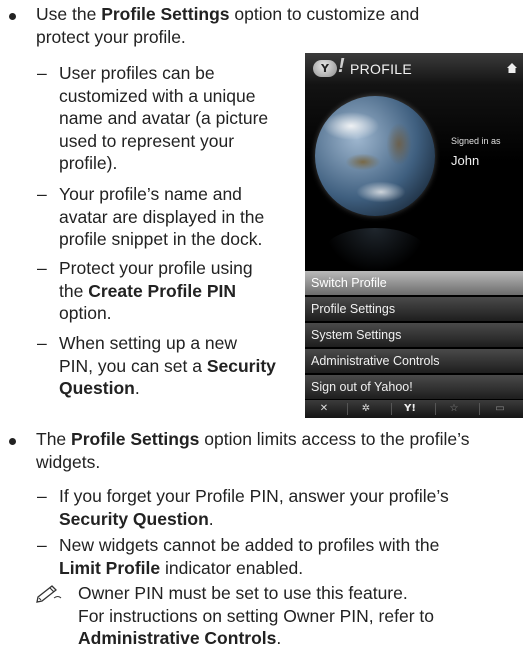  I want to click on screen-title: PROFILE, so click(381, 69).